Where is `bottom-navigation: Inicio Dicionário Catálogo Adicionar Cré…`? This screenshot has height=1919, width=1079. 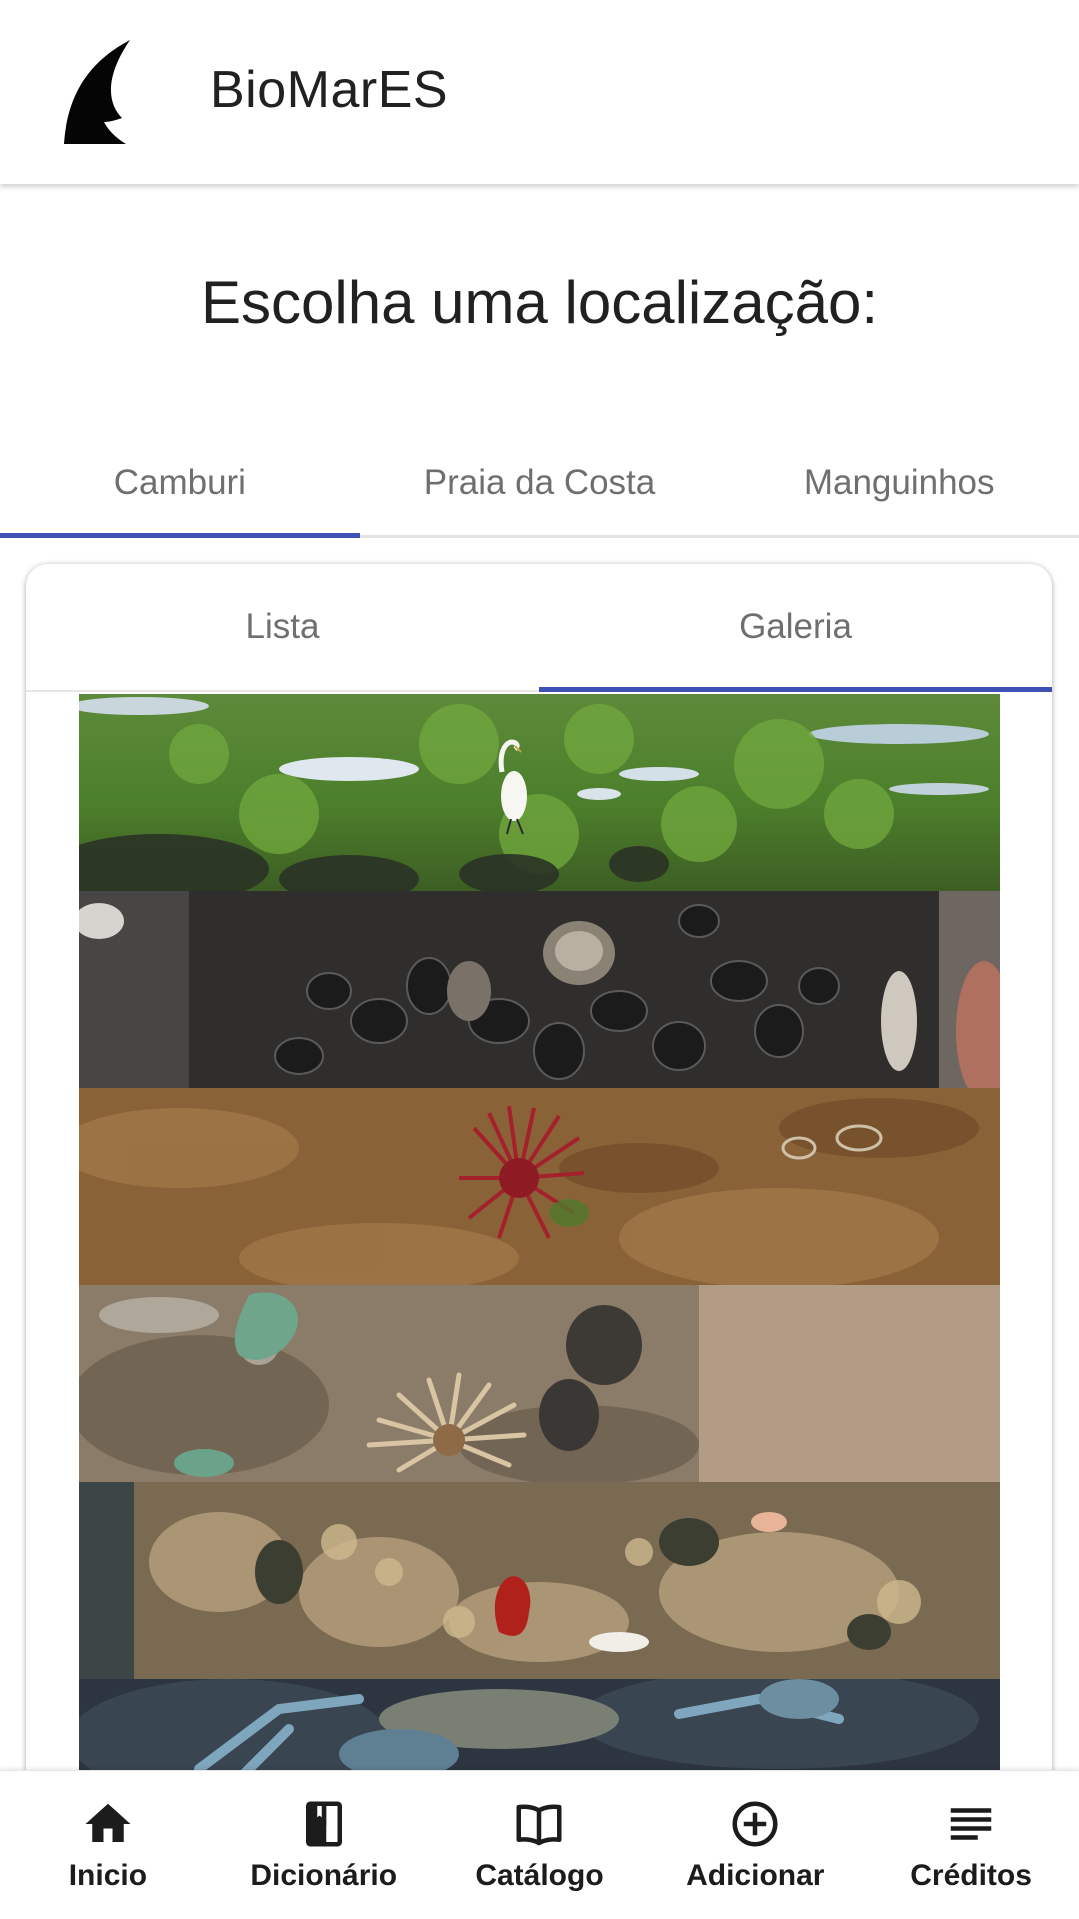
bottom-navigation: Inicio Dicionário Catálogo Adicionar Cré… is located at coordinates (539, 1844).